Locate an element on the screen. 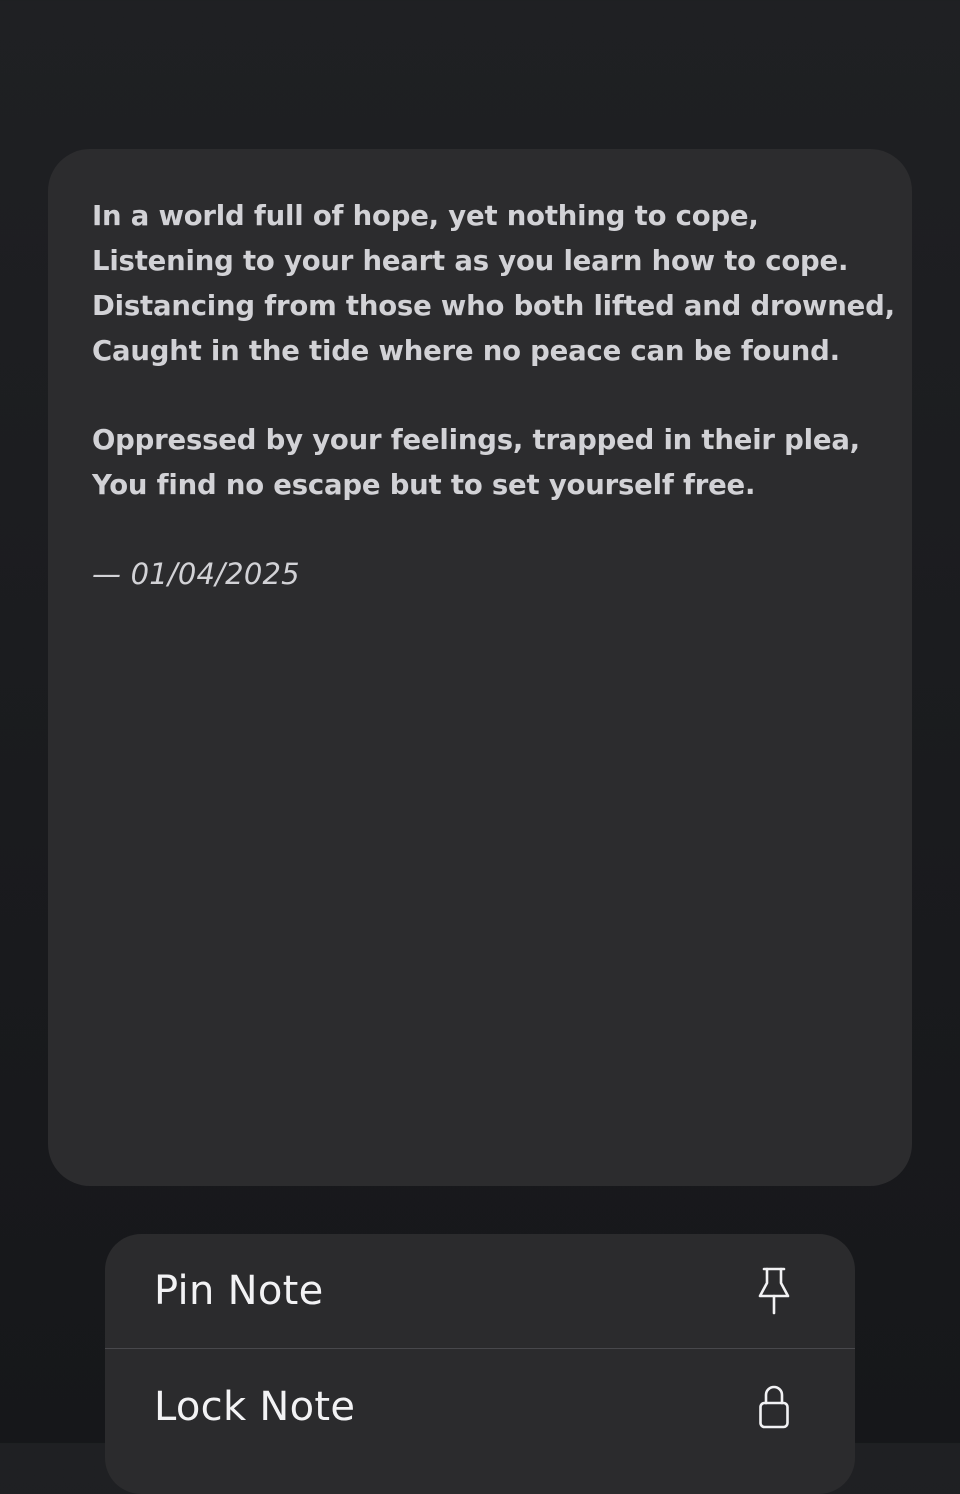  pin-note-label: Pin Note is located at coordinates (239, 1291).